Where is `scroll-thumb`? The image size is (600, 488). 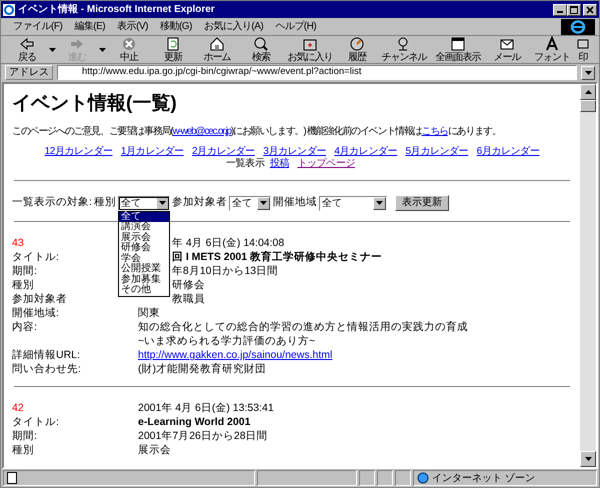 scroll-thumb is located at coordinates (588, 106).